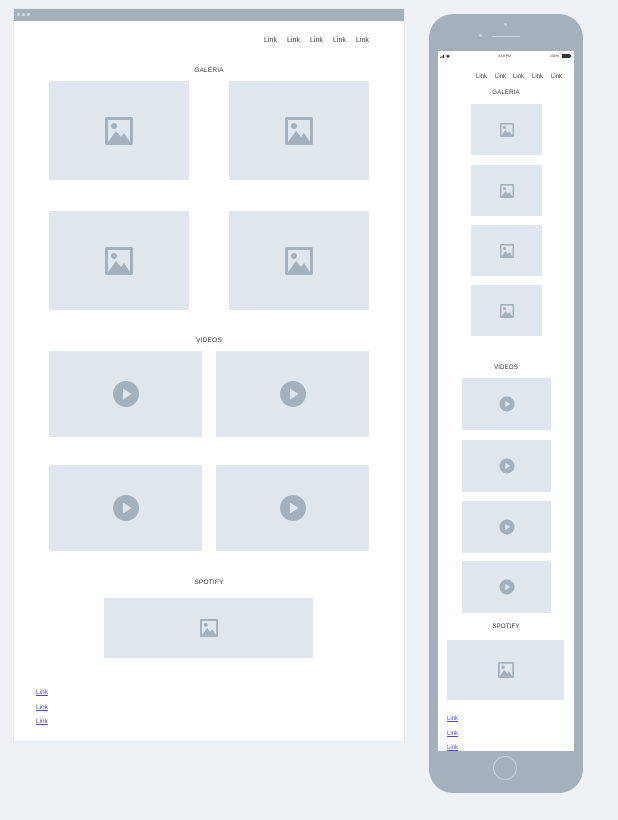 This screenshot has height=820, width=618. What do you see at coordinates (554, 56) in the screenshot?
I see `status-battery-percent: 100%` at bounding box center [554, 56].